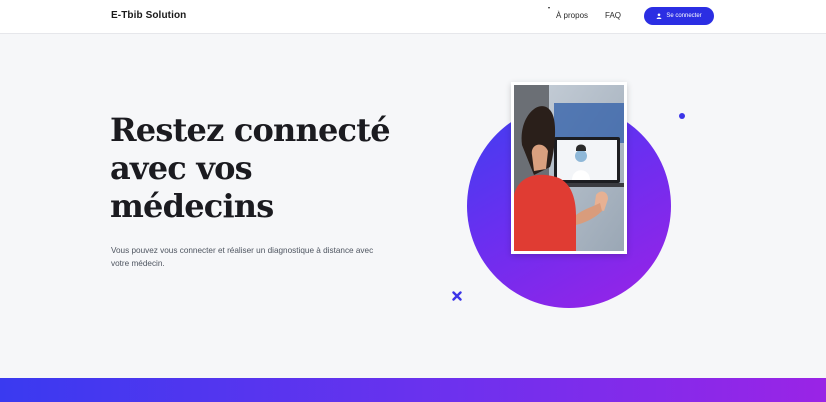 This screenshot has height=402, width=826. I want to click on login-button: Se connecter, so click(679, 16).